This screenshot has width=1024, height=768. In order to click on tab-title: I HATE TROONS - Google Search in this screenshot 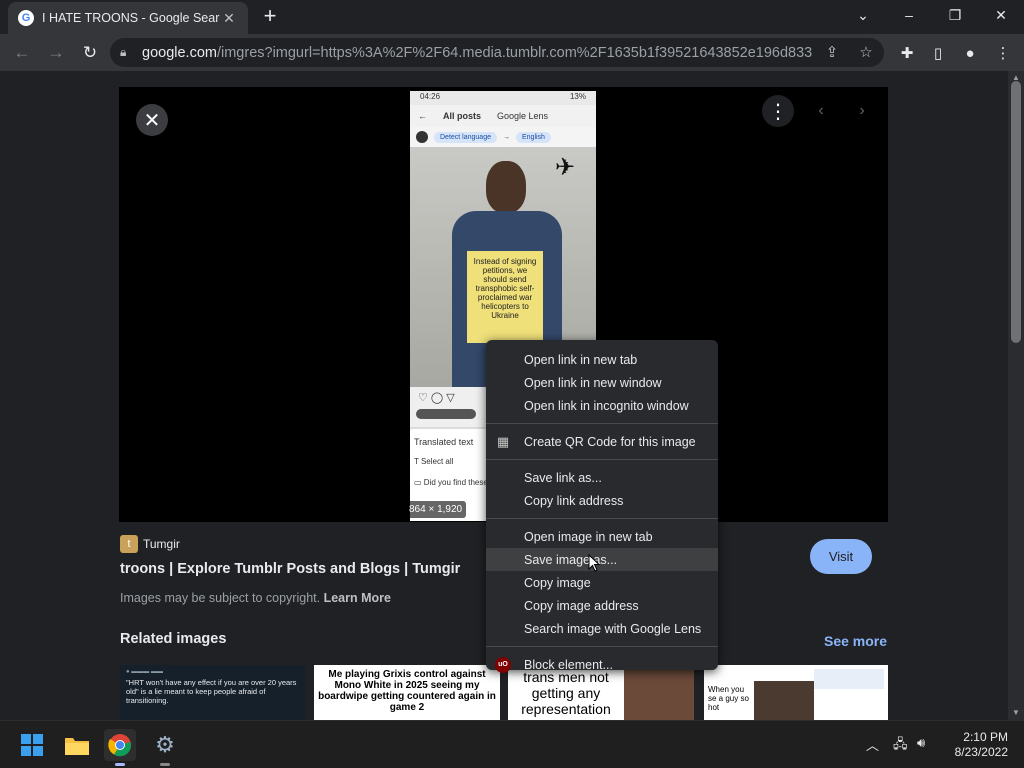, I will do `click(131, 18)`.